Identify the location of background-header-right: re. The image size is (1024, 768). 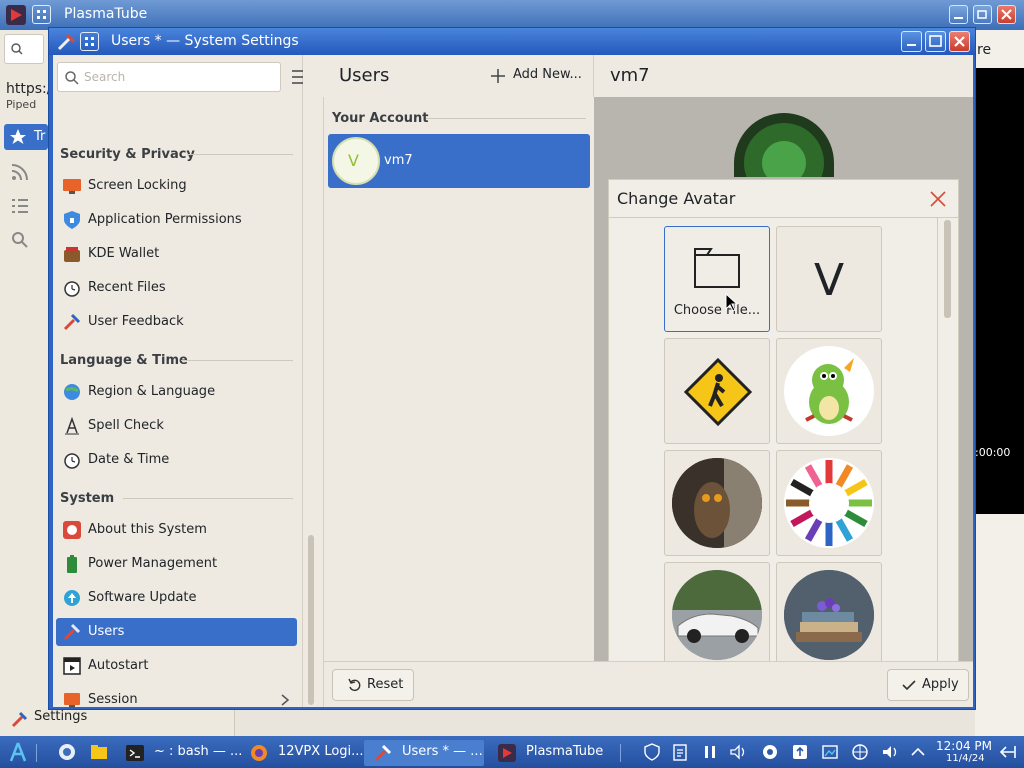
(999, 49).